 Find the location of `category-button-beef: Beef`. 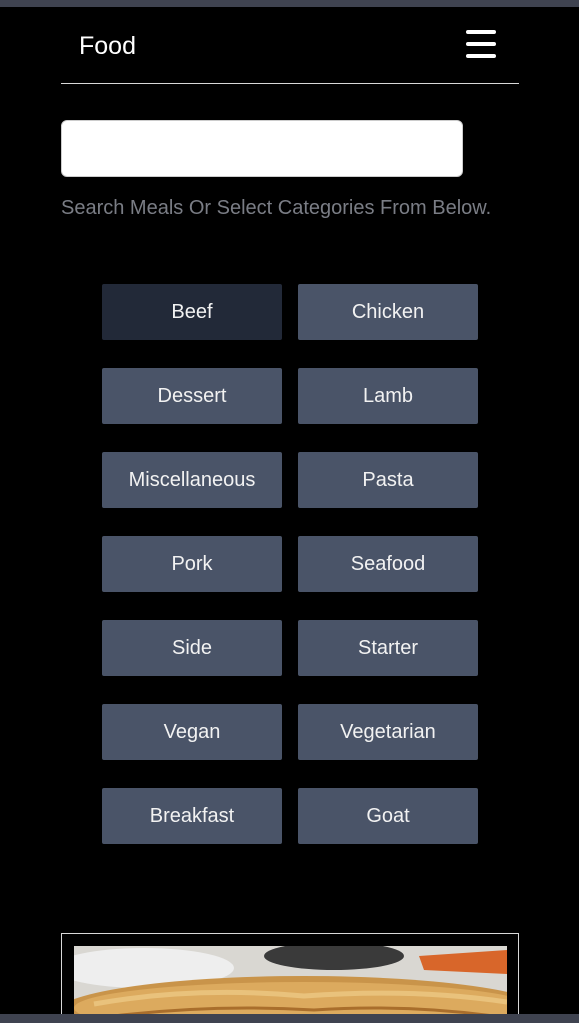

category-button-beef: Beef is located at coordinates (192, 312).